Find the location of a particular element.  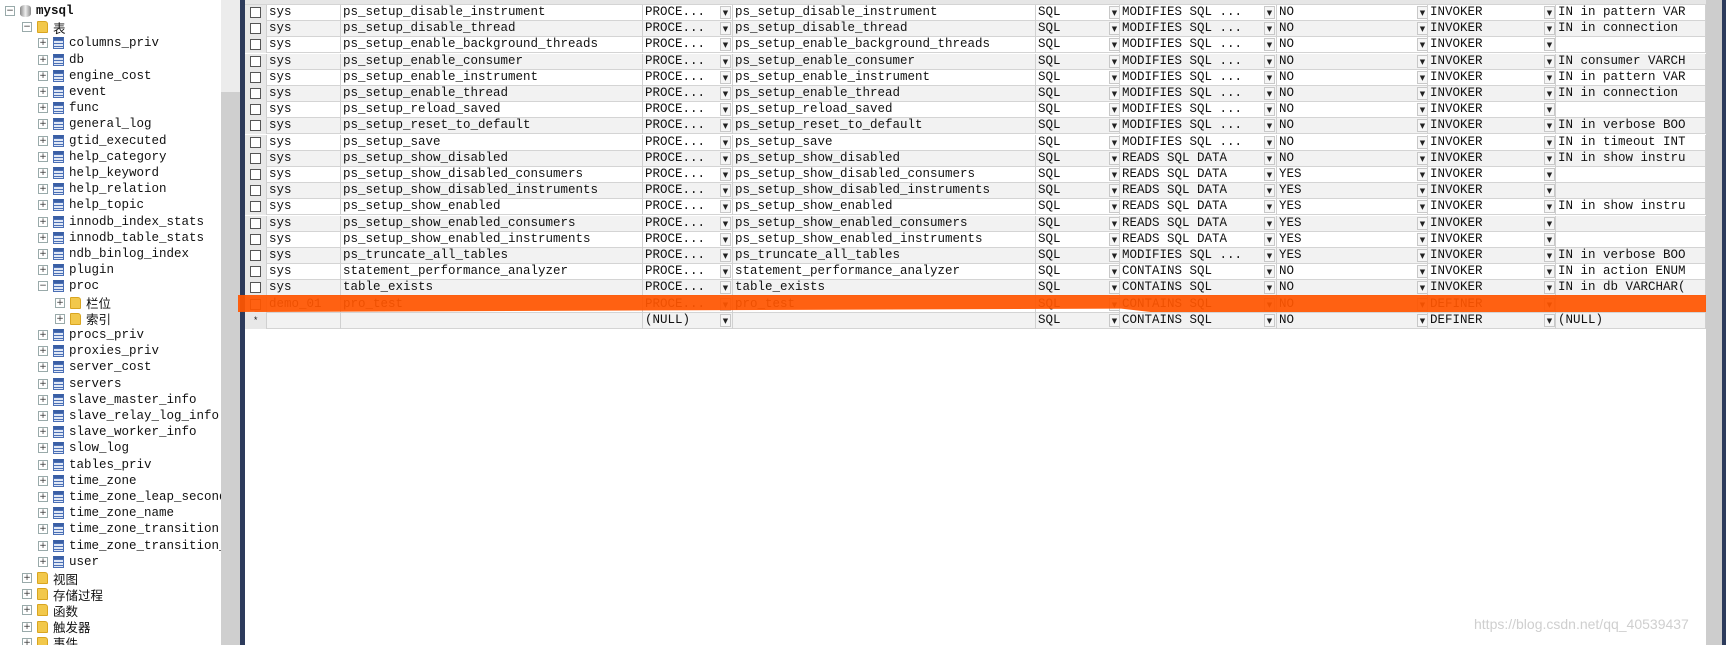

param-list-cell: IN in pattern VAR is located at coordinates (1631, 77).